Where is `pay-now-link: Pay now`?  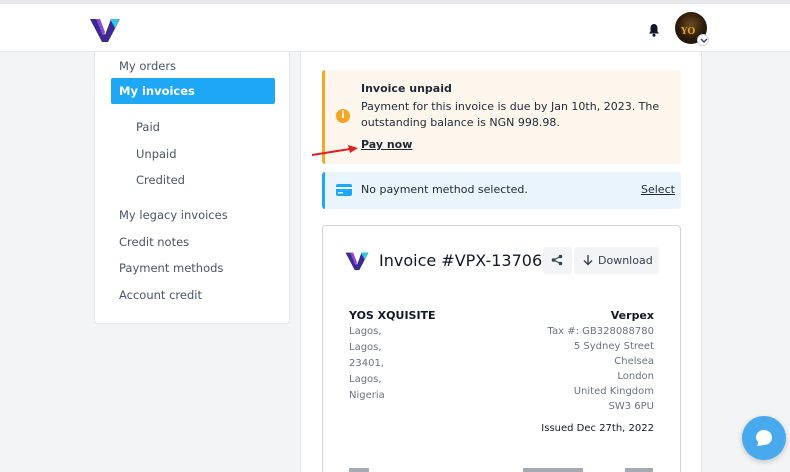 pay-now-link: Pay now is located at coordinates (386, 144).